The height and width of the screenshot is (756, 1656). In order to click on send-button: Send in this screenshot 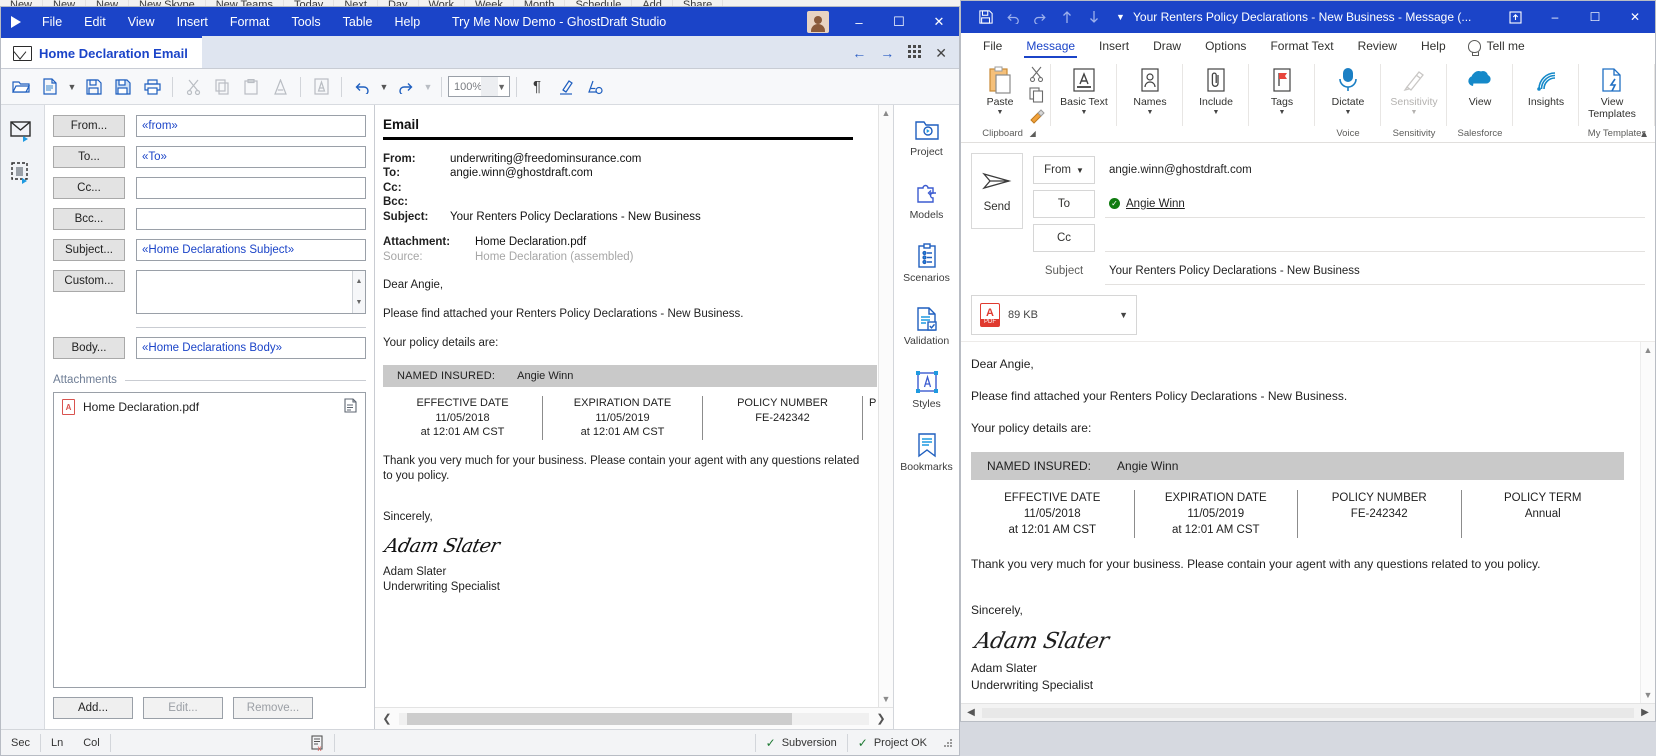, I will do `click(997, 191)`.